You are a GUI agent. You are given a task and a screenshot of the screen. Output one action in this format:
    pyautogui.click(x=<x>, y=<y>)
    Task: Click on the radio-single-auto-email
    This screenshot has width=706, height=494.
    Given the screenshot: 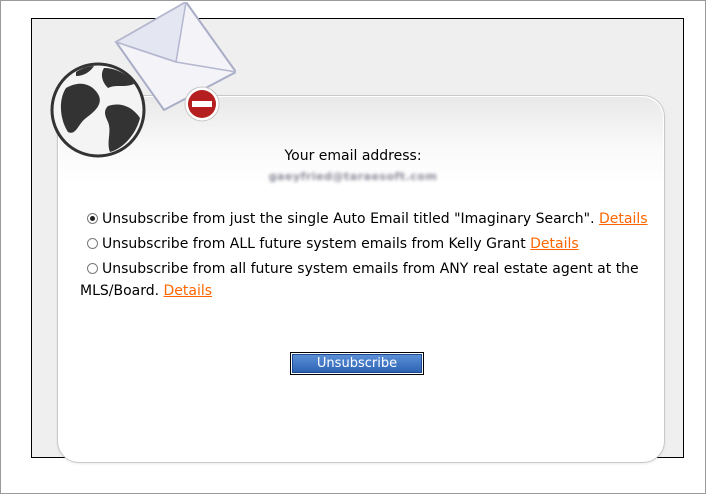 What is the action you would take?
    pyautogui.click(x=92, y=218)
    